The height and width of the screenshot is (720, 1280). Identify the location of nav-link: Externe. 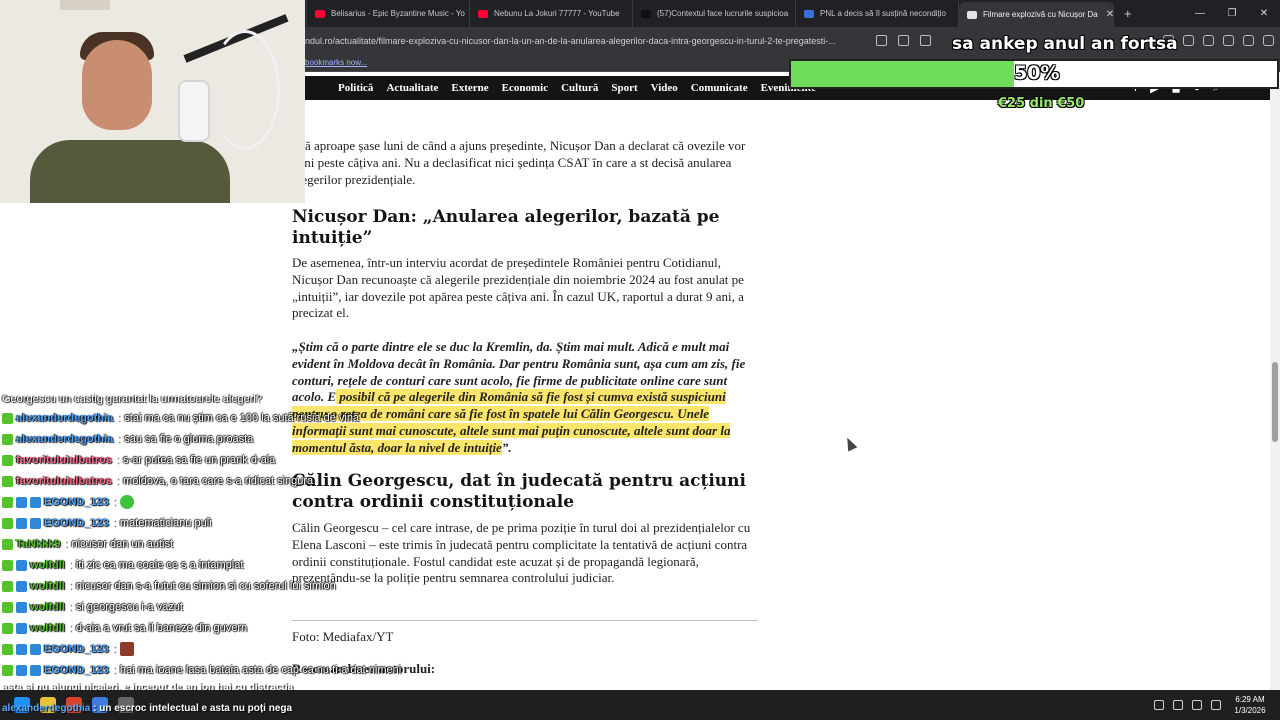
(469, 88).